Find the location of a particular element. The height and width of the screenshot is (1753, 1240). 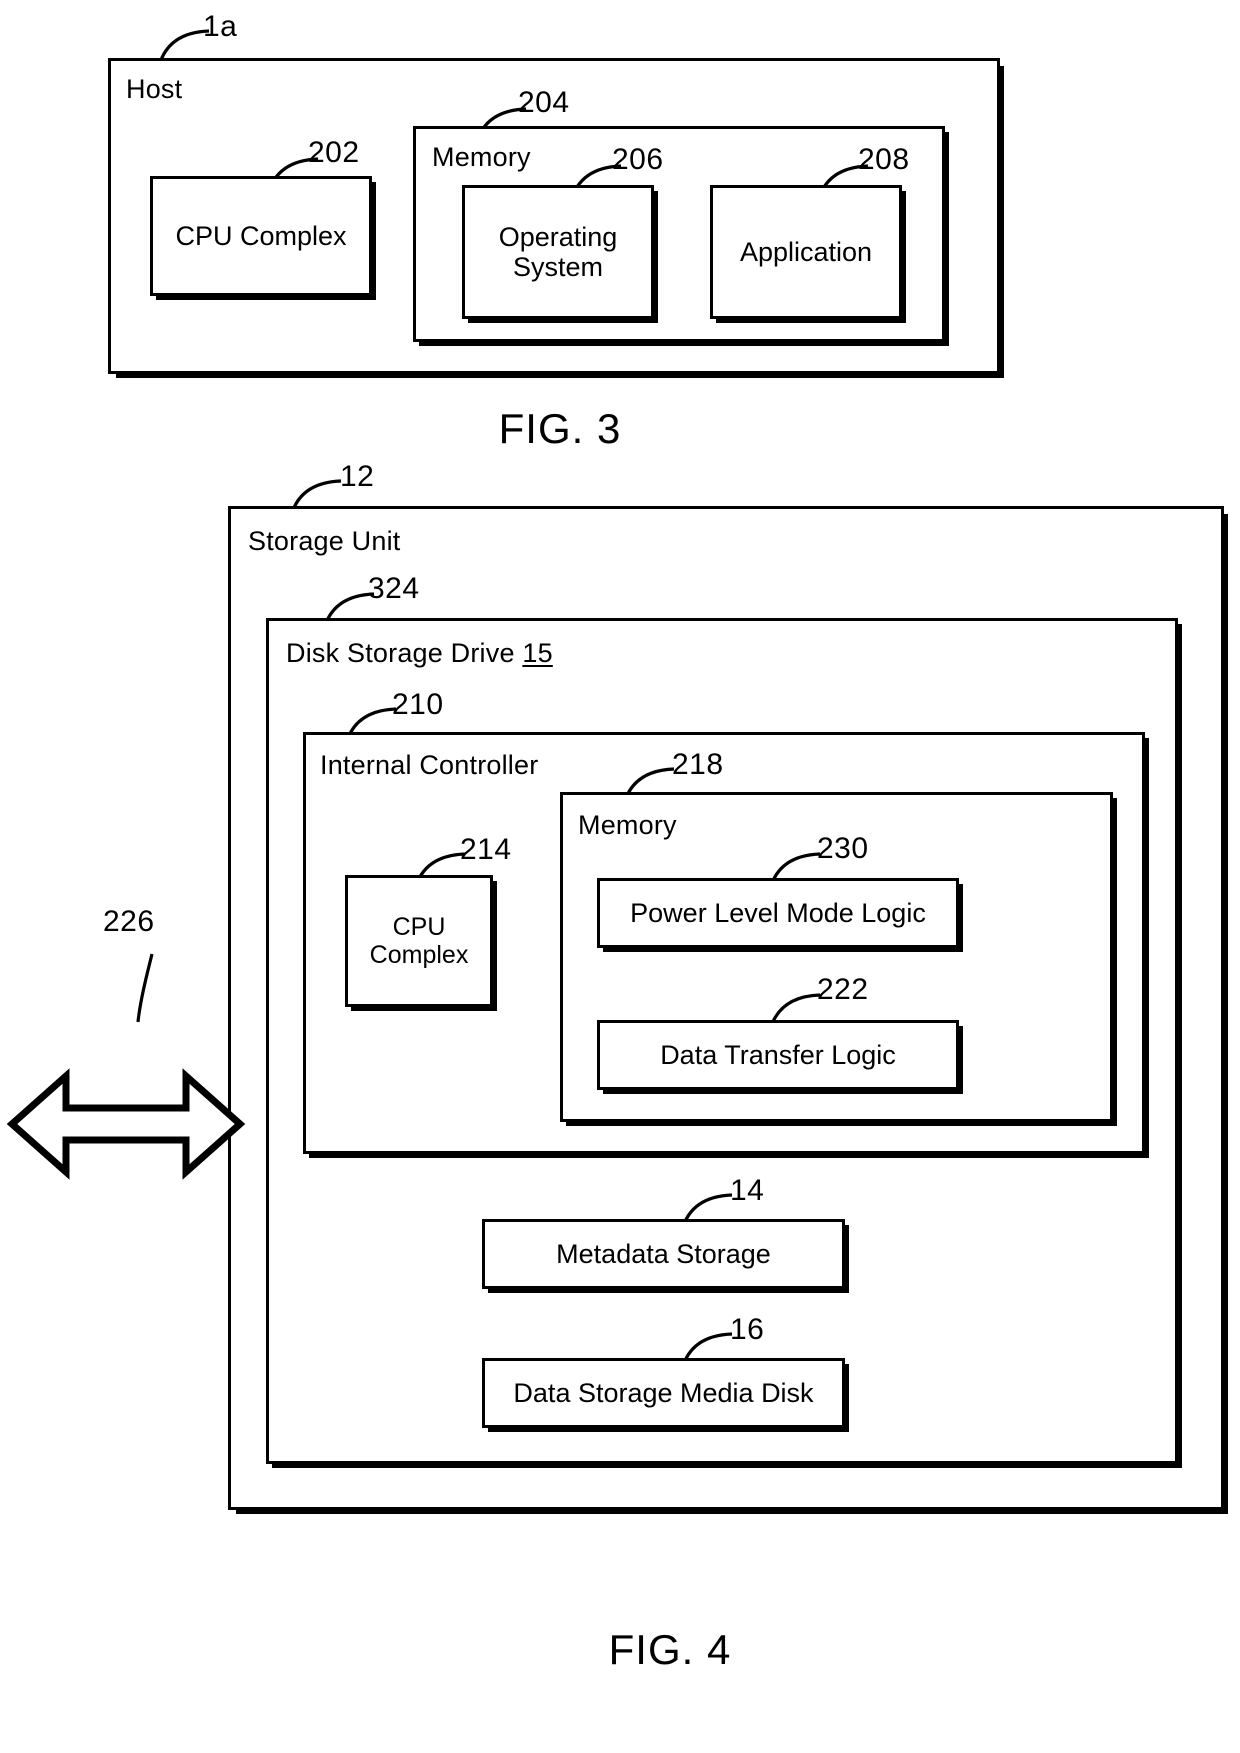

disk-storage-drive-label-text: Disk Storage Drive is located at coordinates (404, 653).